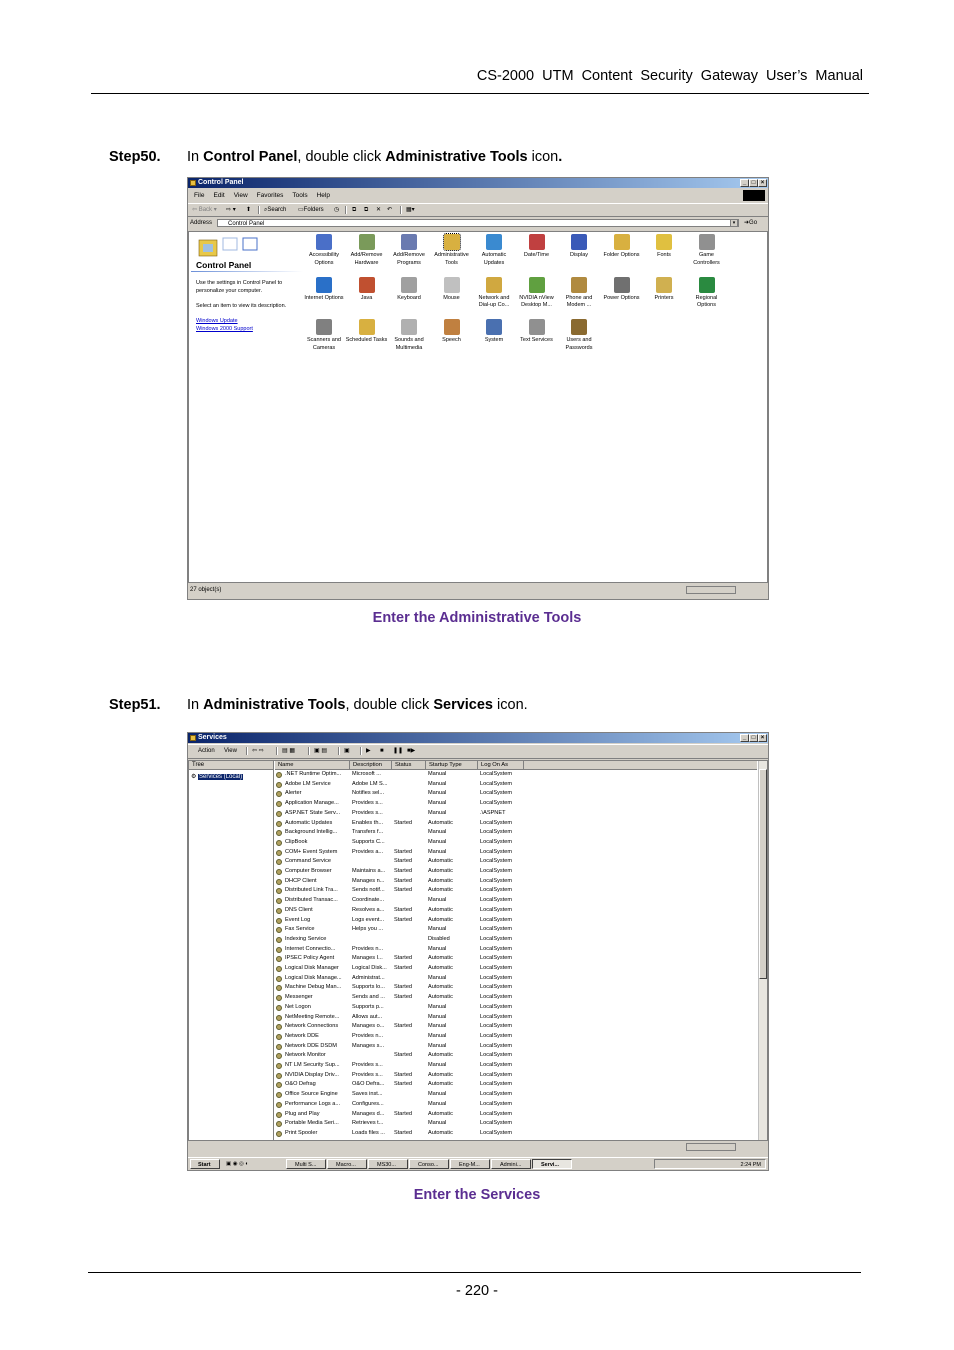 The height and width of the screenshot is (1350, 954). Describe the element at coordinates (354, 210) in the screenshot. I see `move-to-icon: ⧉` at that location.